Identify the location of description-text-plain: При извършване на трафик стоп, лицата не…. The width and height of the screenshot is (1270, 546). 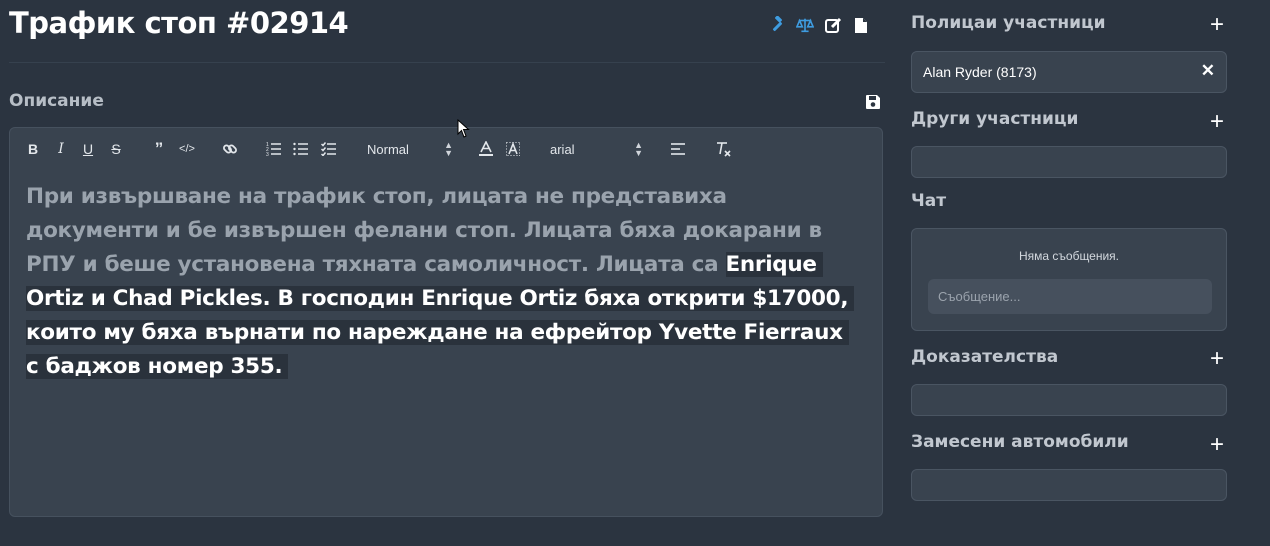
(424, 230).